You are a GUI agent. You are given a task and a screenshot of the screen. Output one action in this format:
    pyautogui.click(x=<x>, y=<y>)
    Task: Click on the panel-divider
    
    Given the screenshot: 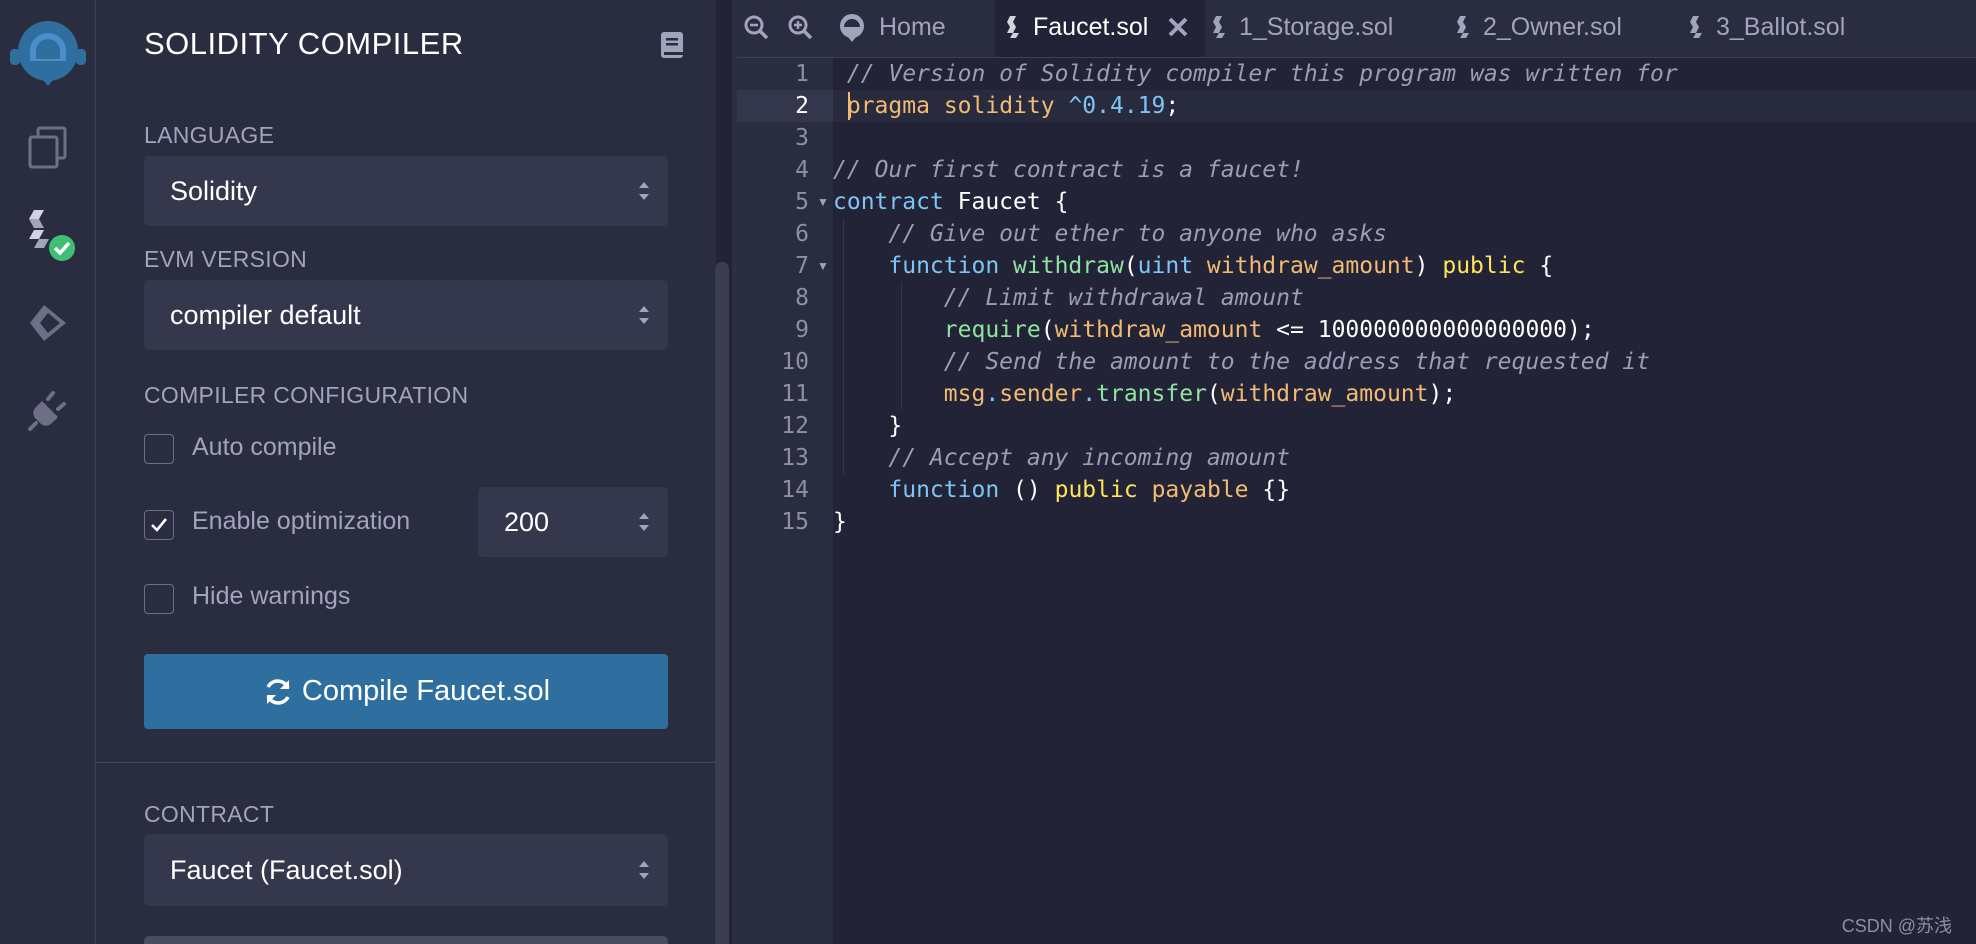 What is the action you would take?
    pyautogui.click(x=406, y=762)
    